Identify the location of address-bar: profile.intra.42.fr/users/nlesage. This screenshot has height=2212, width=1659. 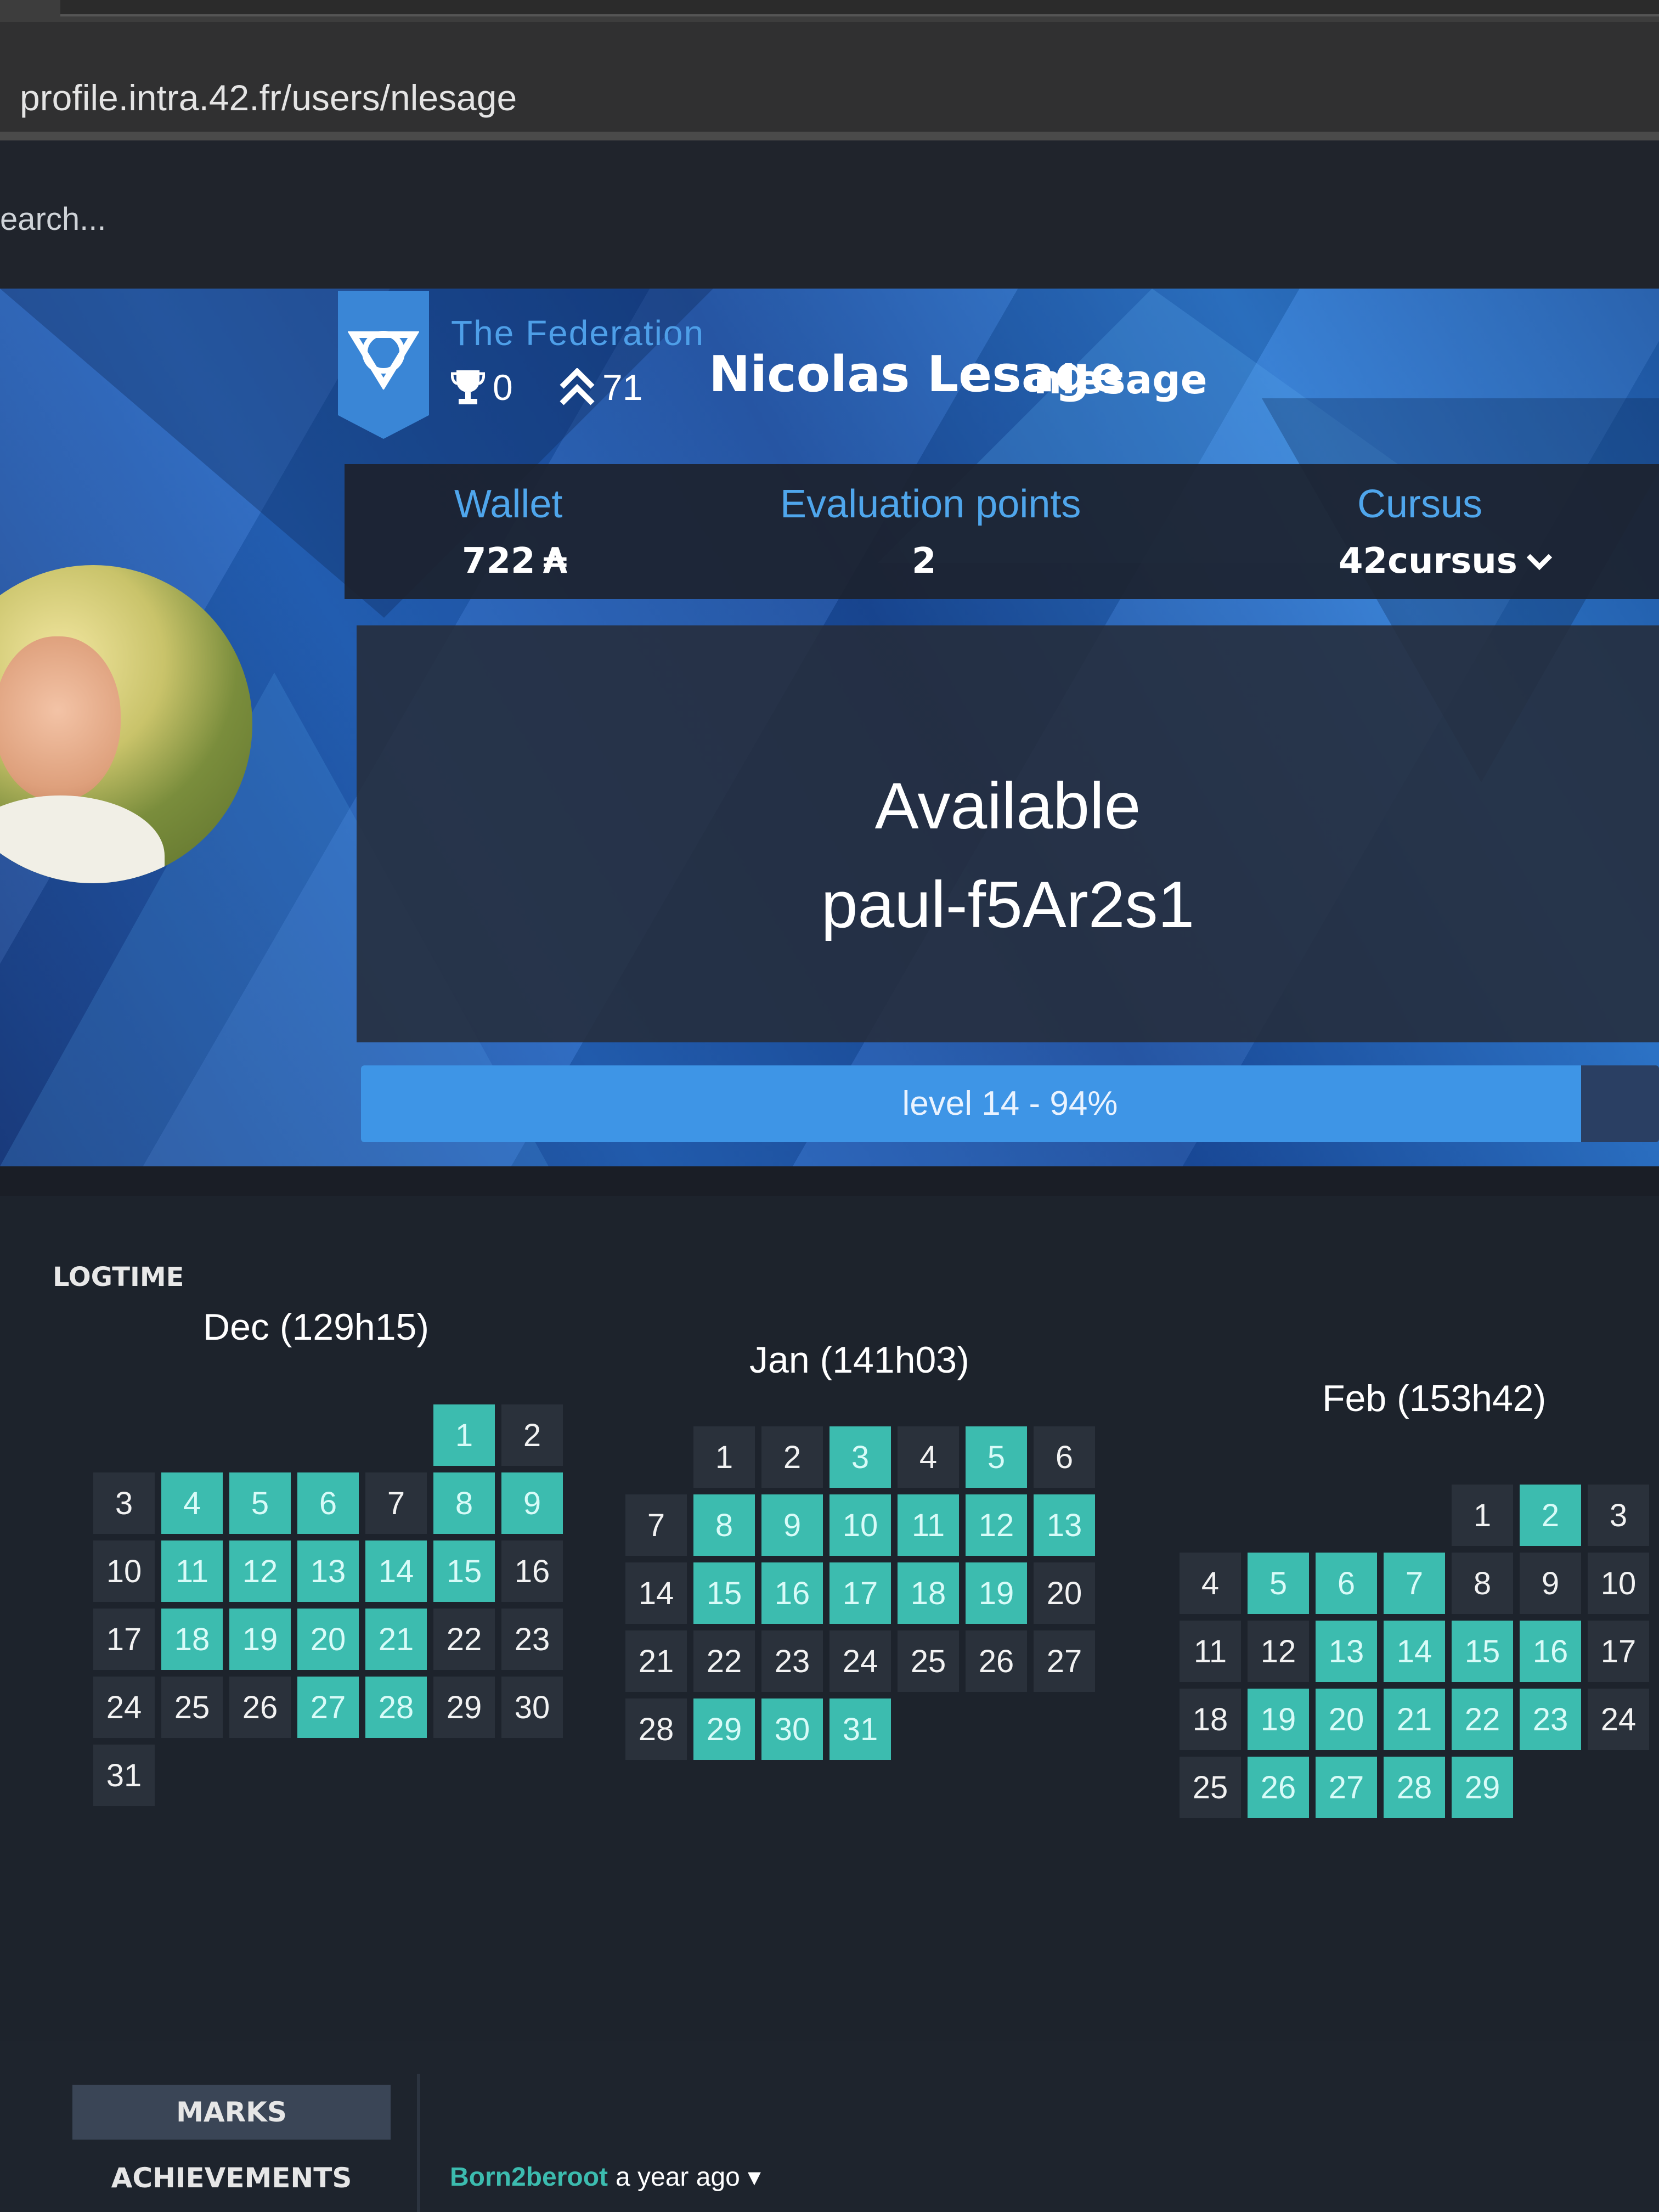
(830, 81).